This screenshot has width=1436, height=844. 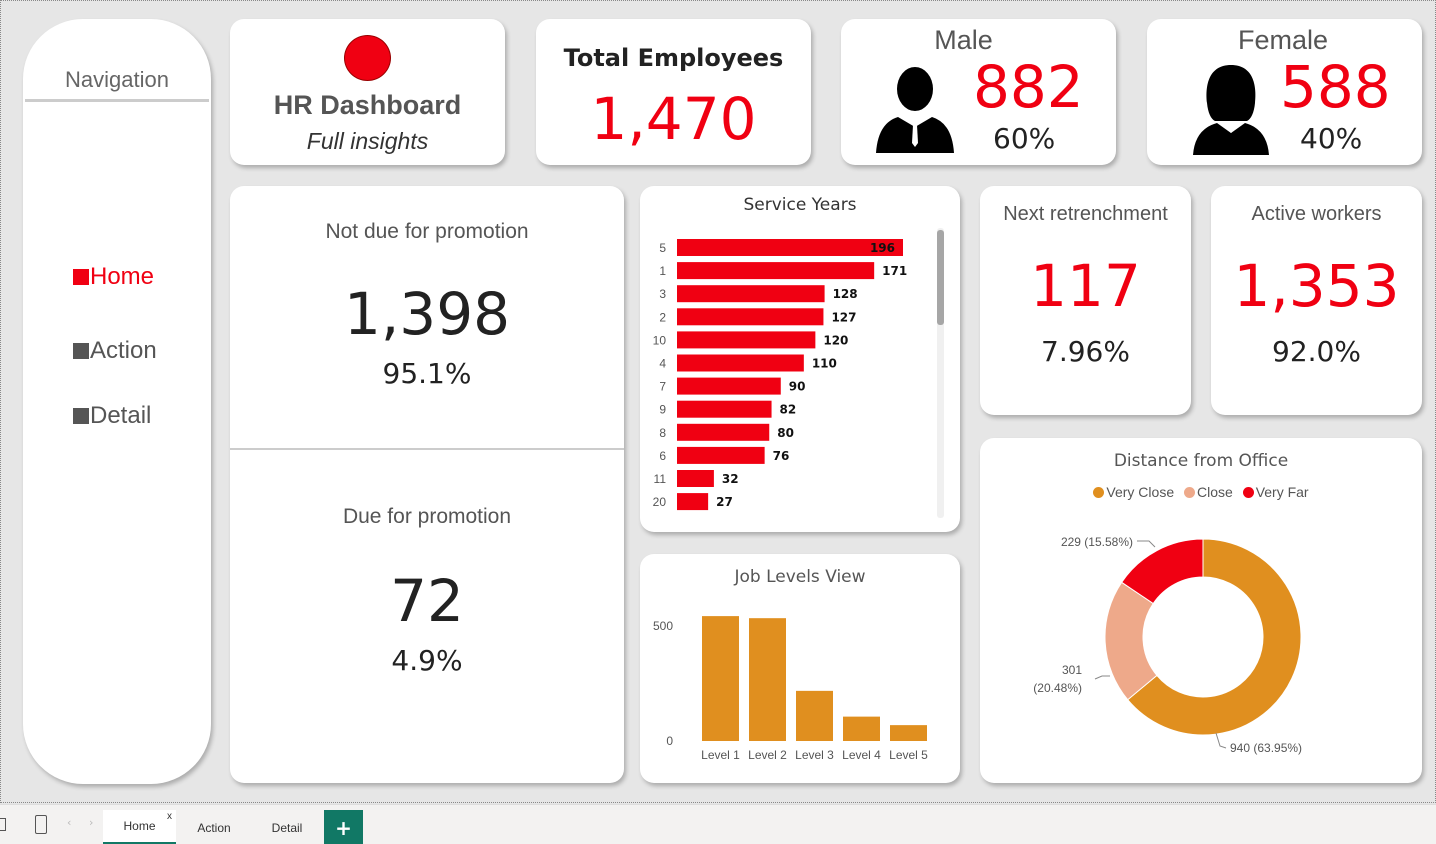 I want to click on nav-item-label: Home, so click(x=122, y=276).